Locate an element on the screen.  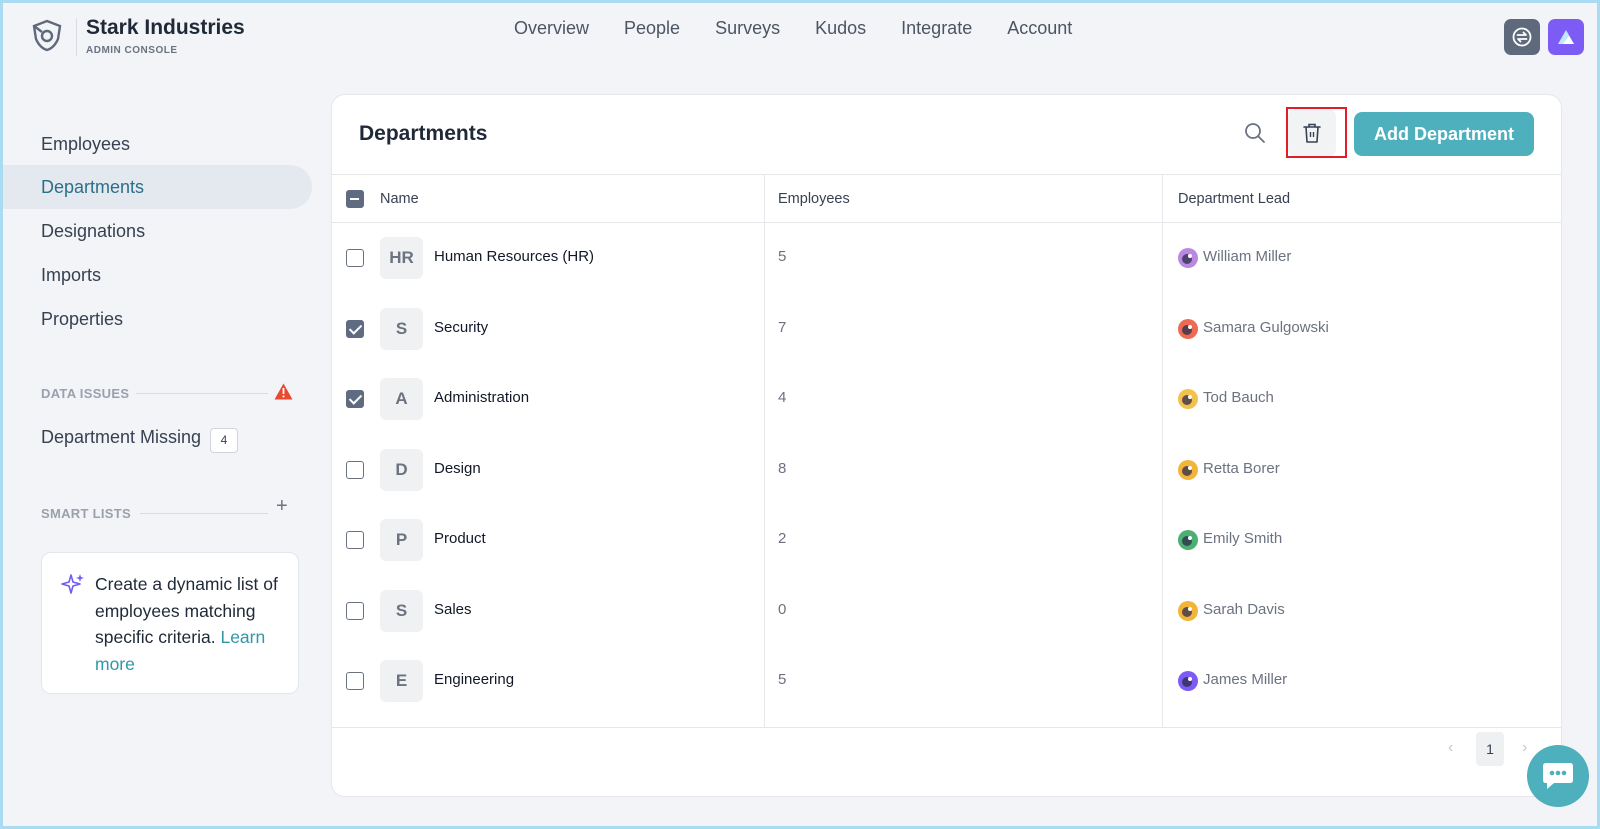
department-name: Sales is located at coordinates (453, 609).